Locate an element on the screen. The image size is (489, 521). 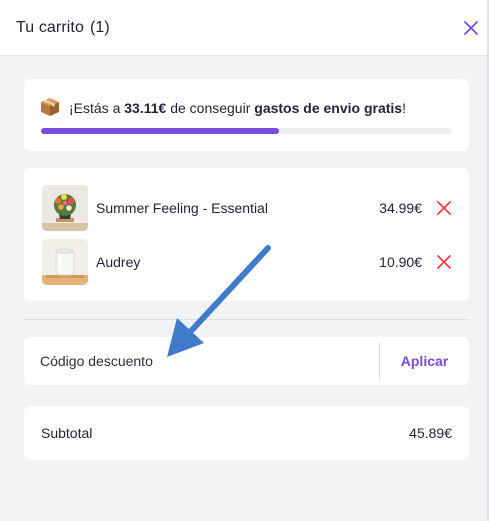
discount-code-input is located at coordinates (201, 361).